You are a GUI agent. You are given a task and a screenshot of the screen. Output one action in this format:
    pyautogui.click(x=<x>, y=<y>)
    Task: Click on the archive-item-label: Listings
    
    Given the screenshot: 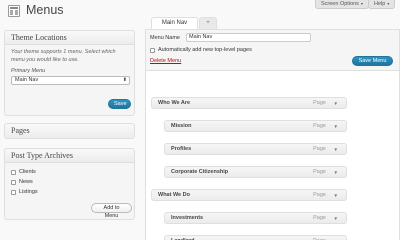 What is the action you would take?
    pyautogui.click(x=28, y=192)
    